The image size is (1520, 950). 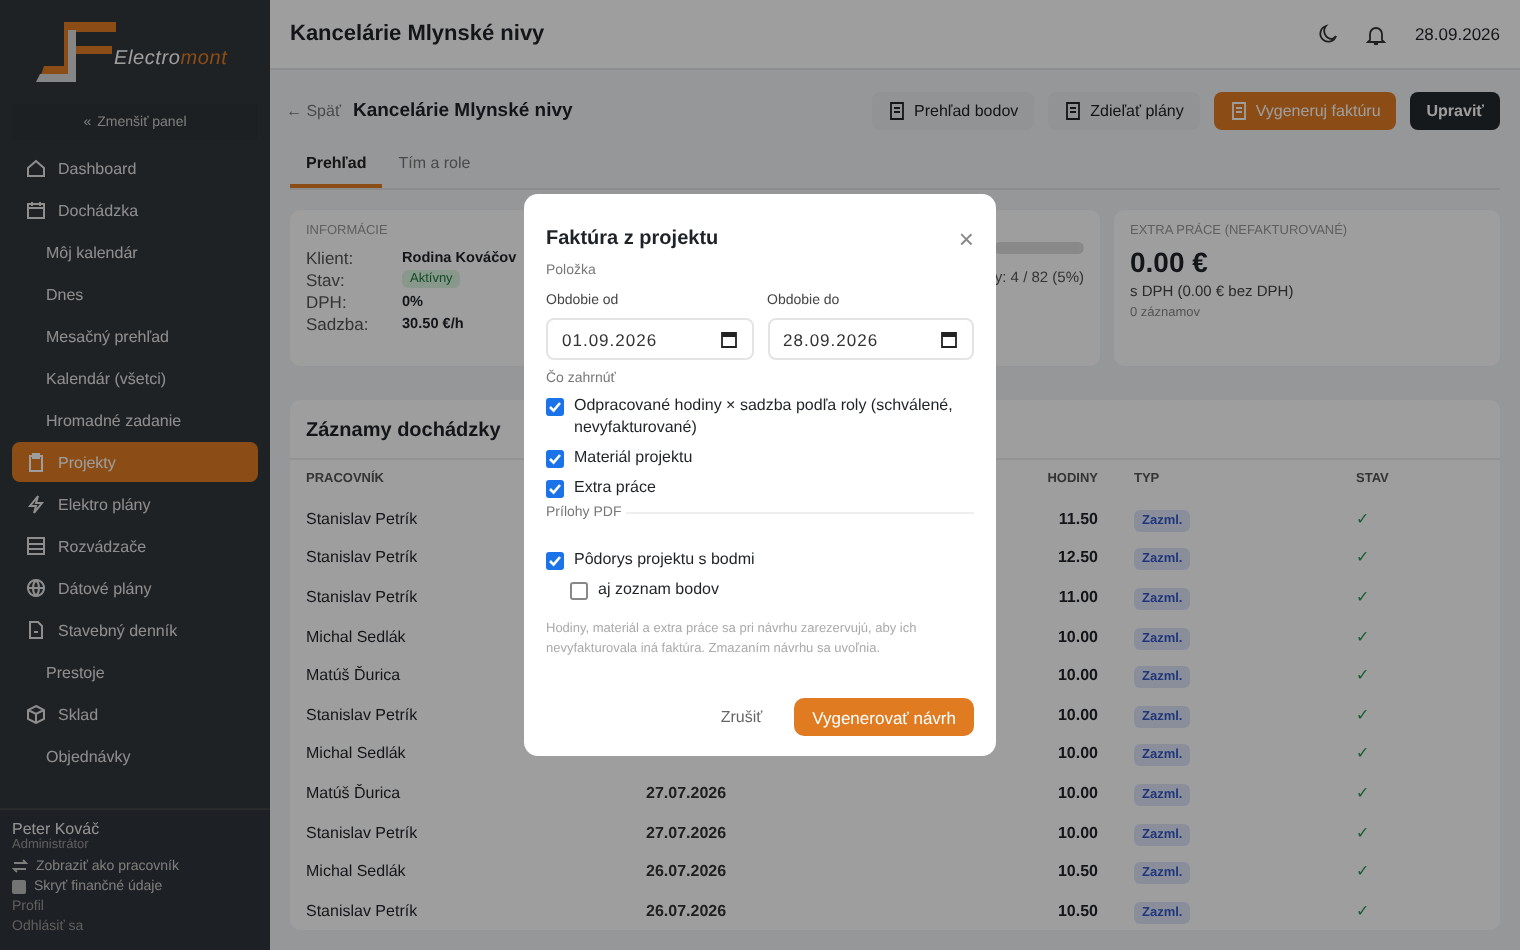 What do you see at coordinates (36, 168) in the screenshot?
I see `home-icon` at bounding box center [36, 168].